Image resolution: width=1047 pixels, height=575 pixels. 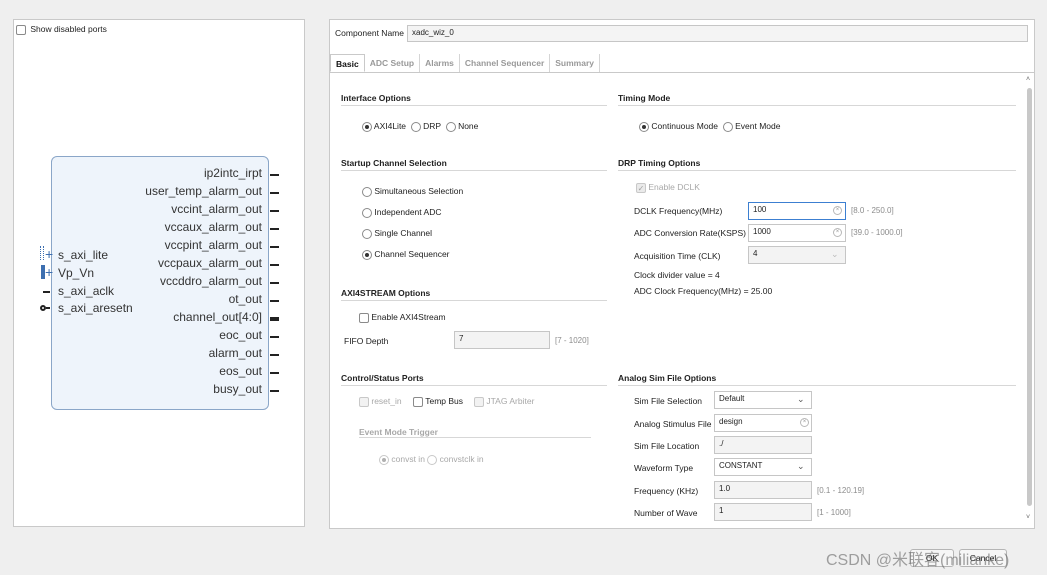 I want to click on number-of-wave-label: Number of Wave, so click(x=666, y=513).